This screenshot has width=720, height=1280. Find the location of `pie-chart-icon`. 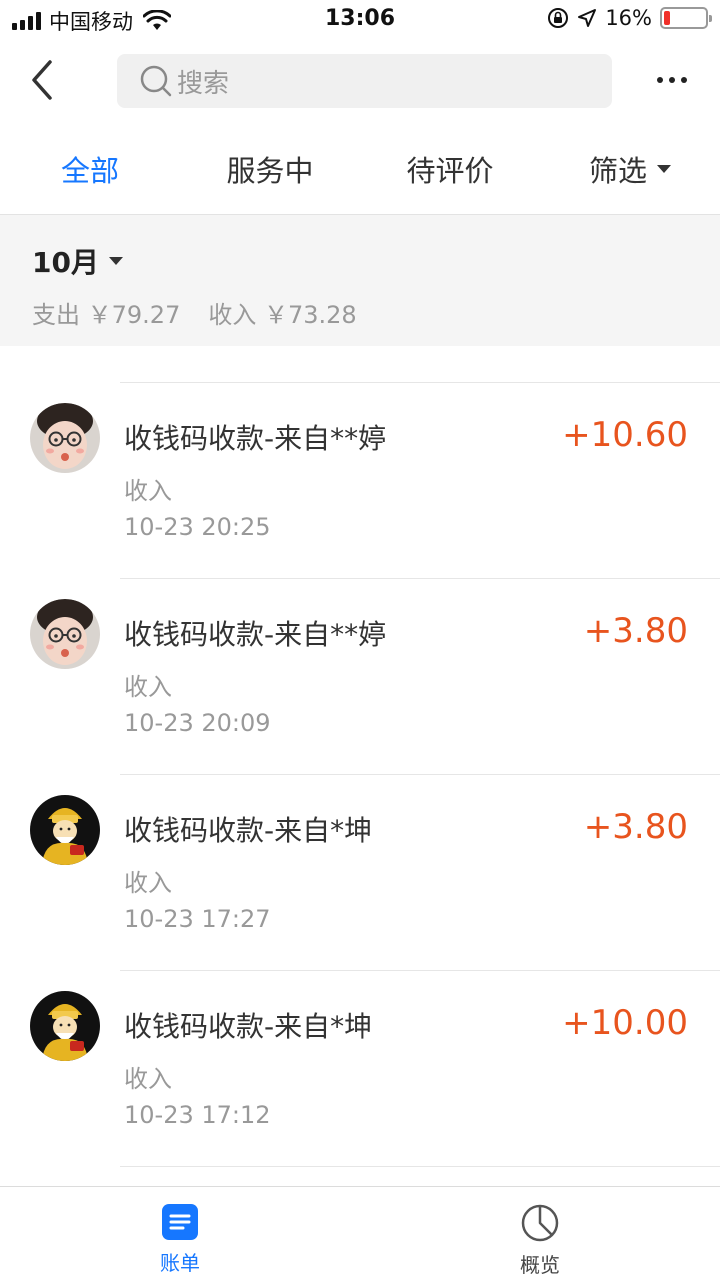

pie-chart-icon is located at coordinates (540, 1223).